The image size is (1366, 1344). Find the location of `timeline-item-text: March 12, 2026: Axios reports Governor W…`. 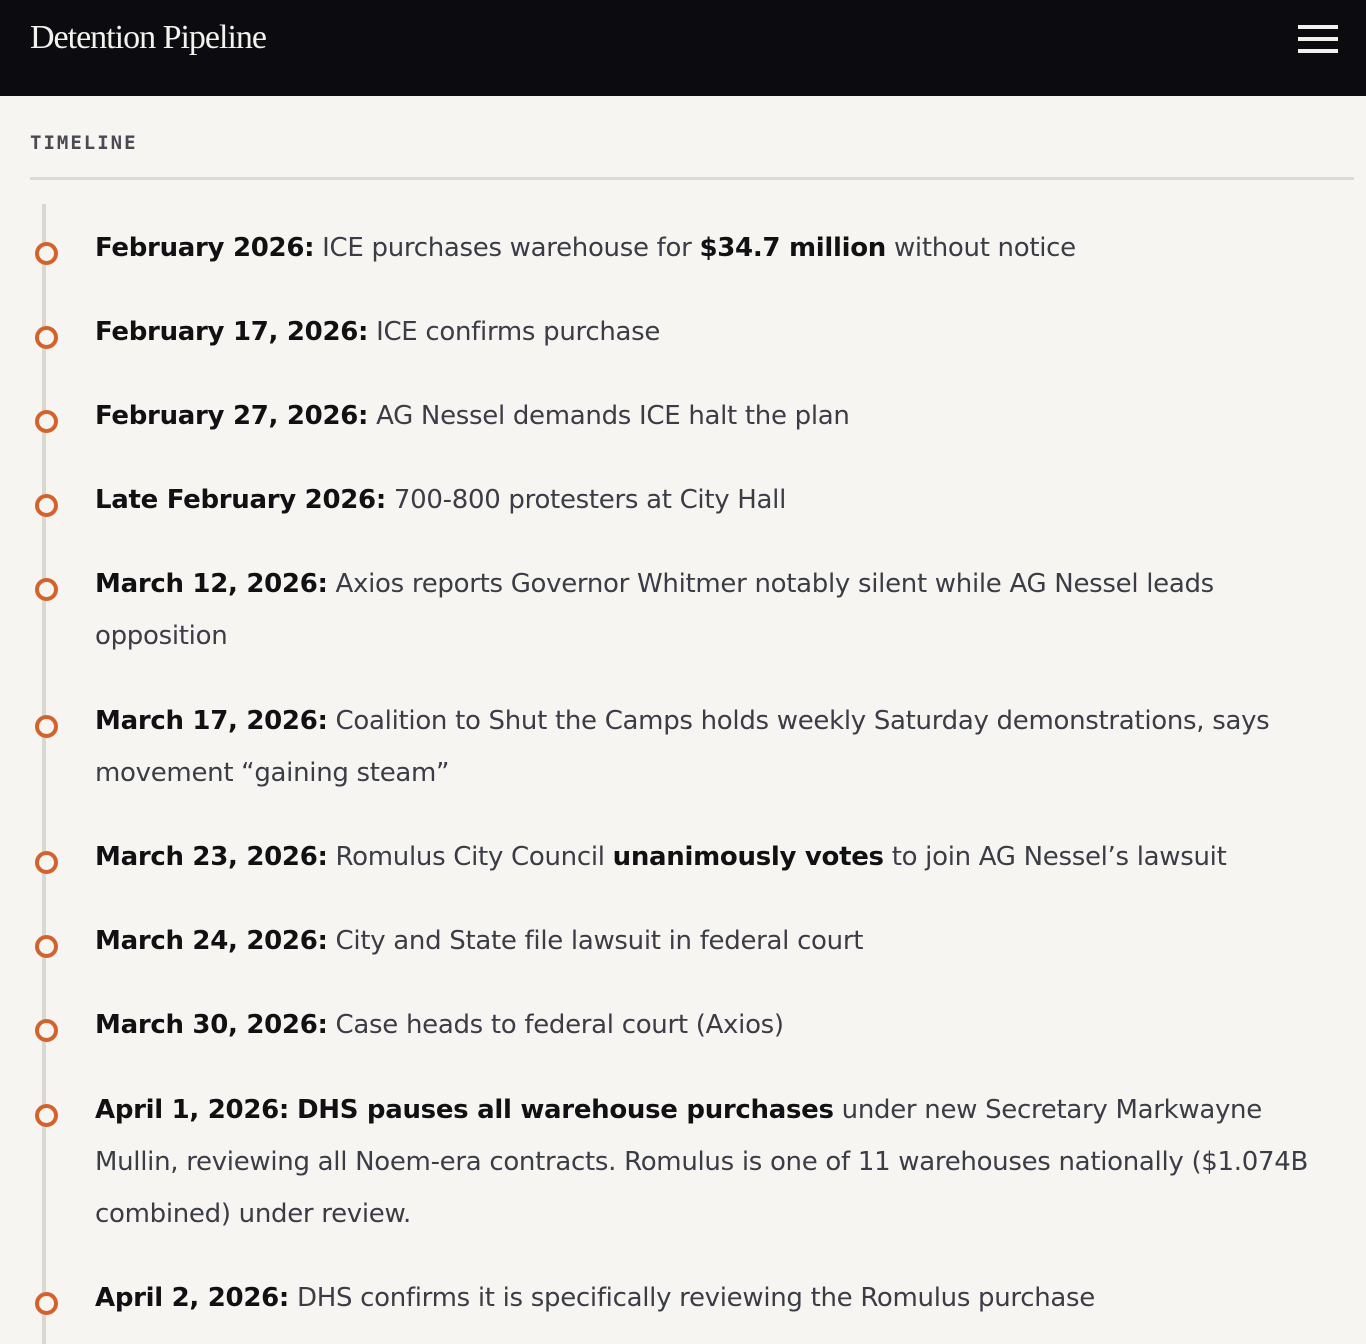

timeline-item-text: March 12, 2026: Axios reports Governor W… is located at coordinates (712, 610).